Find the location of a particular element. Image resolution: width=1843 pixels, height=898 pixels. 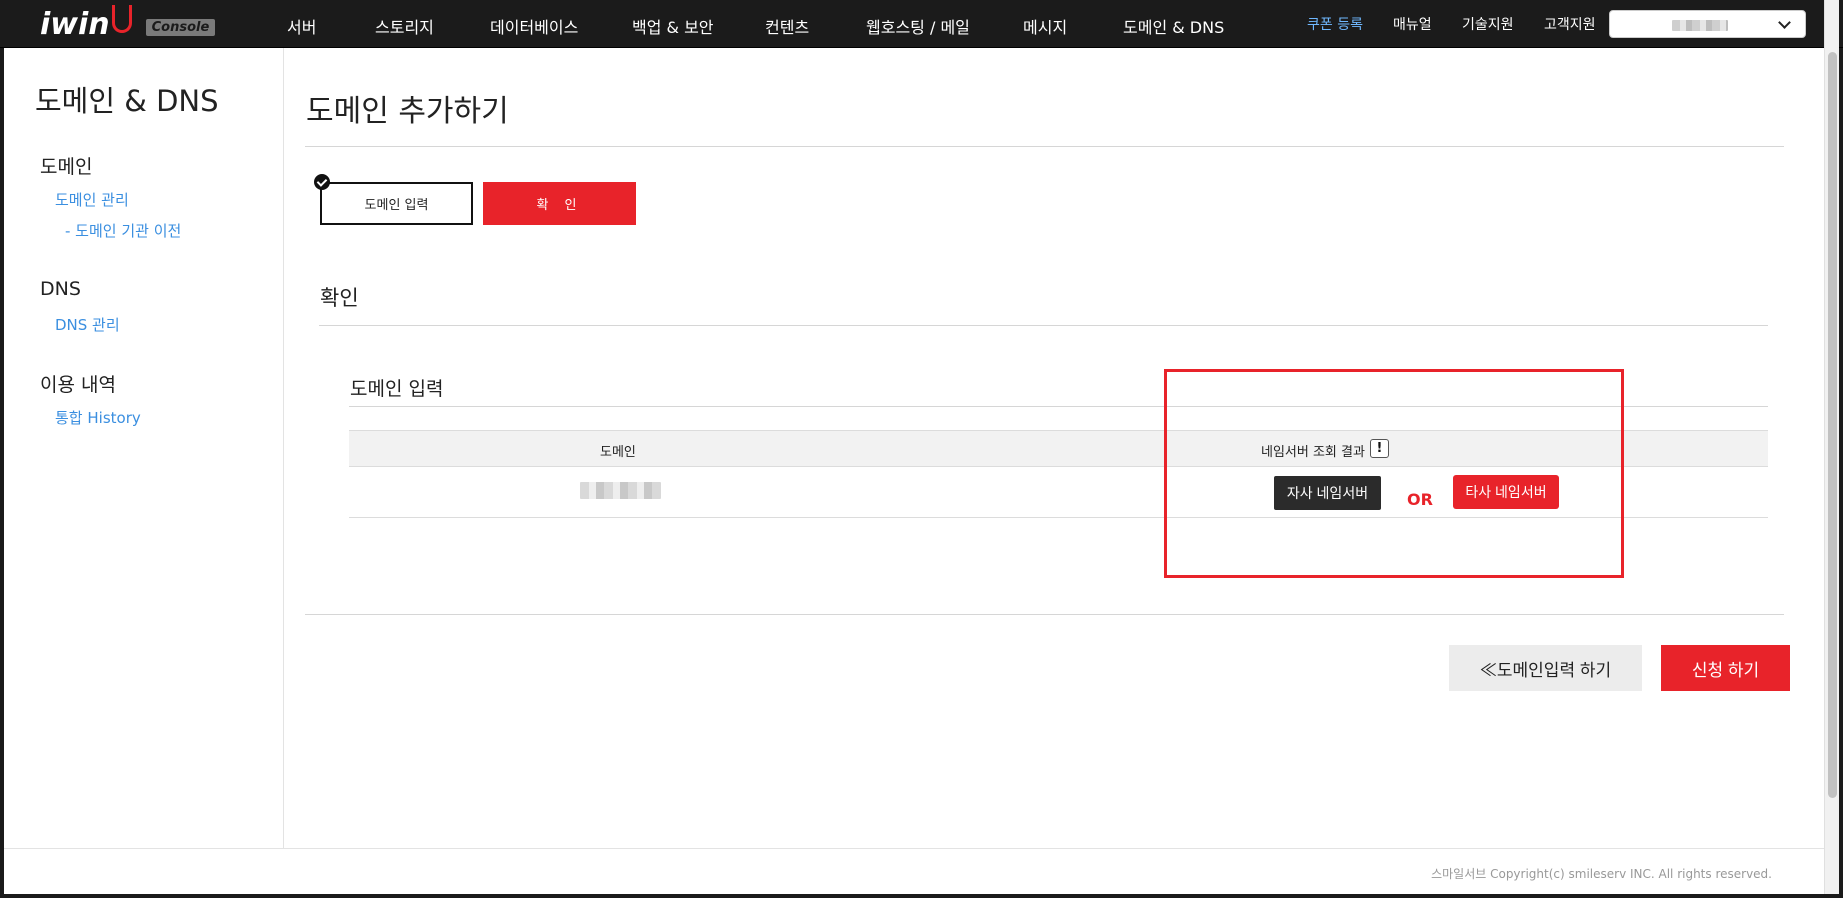

sidebar-title: 도메인 & DNS is located at coordinates (127, 101).